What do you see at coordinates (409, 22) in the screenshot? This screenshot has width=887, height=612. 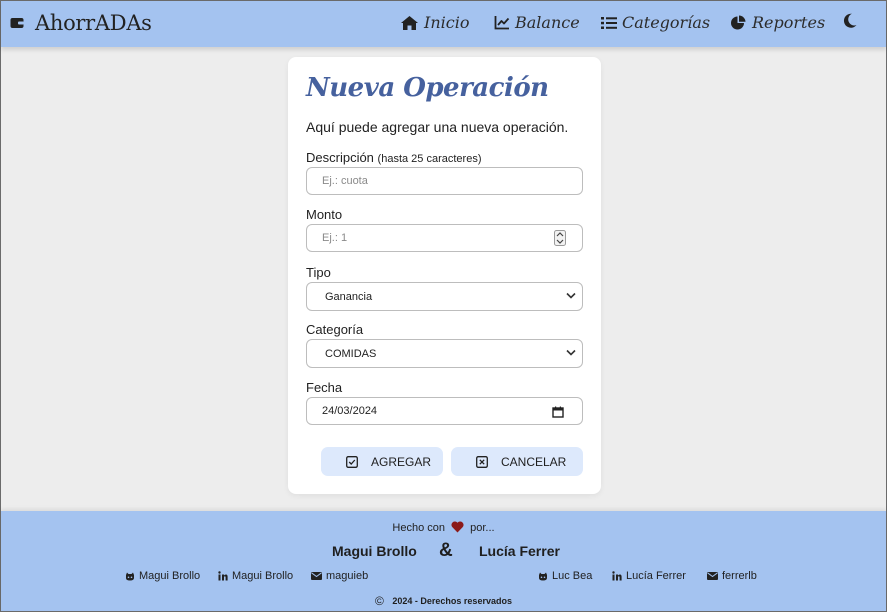 I see `home-icon` at bounding box center [409, 22].